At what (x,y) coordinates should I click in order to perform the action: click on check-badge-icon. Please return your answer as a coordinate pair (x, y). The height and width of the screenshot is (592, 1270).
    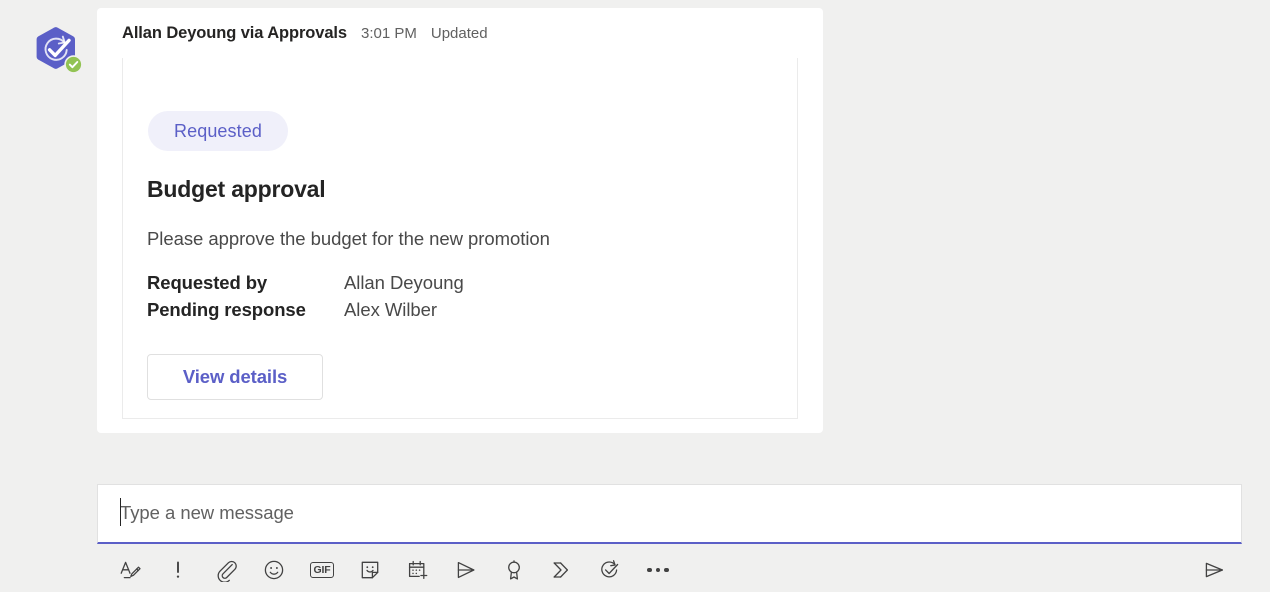
    Looking at the image, I should click on (73, 64).